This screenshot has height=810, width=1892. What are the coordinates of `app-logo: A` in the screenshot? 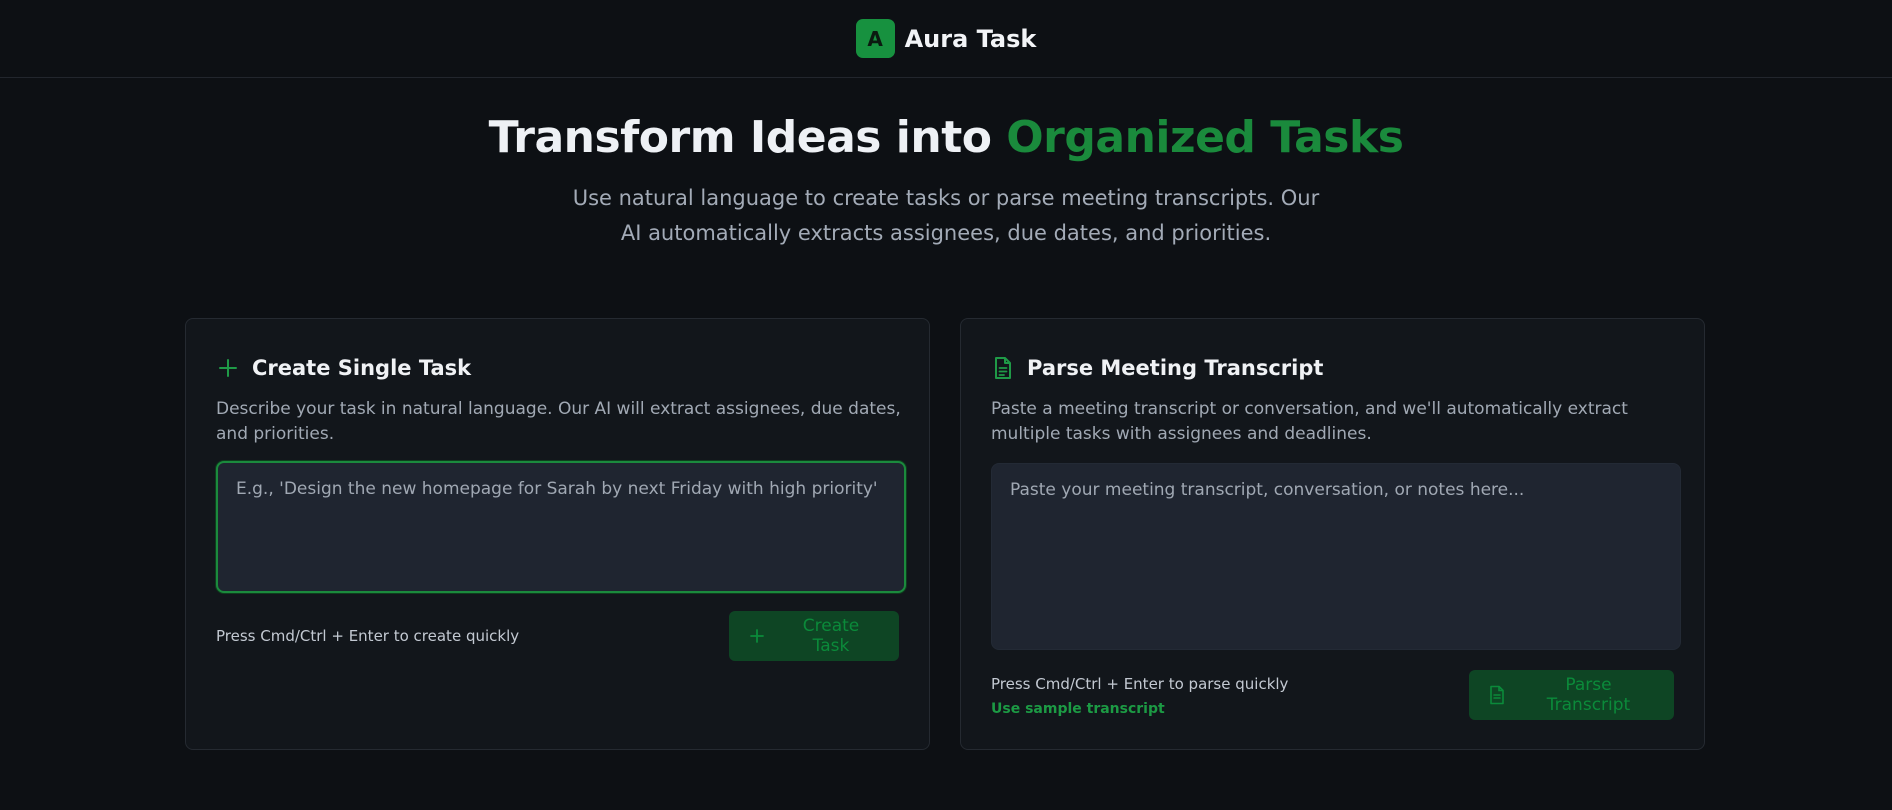 It's located at (875, 38).